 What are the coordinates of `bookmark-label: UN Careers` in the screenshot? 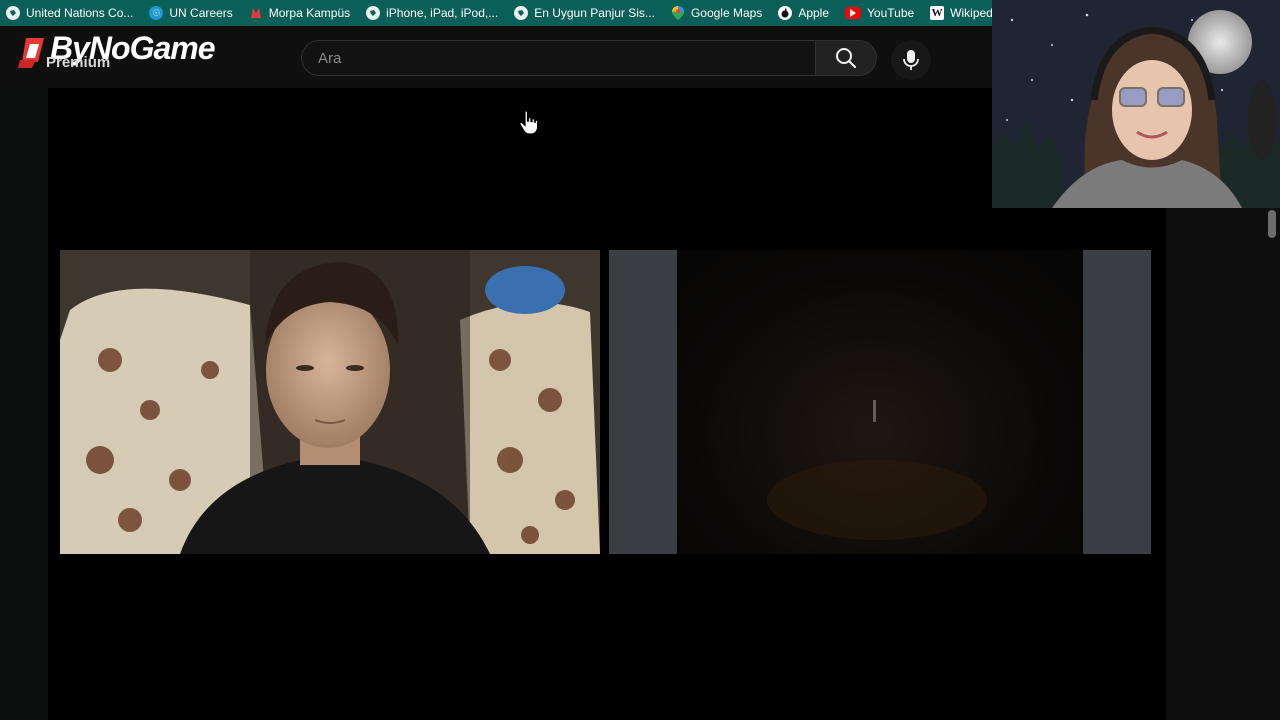 It's located at (201, 13).